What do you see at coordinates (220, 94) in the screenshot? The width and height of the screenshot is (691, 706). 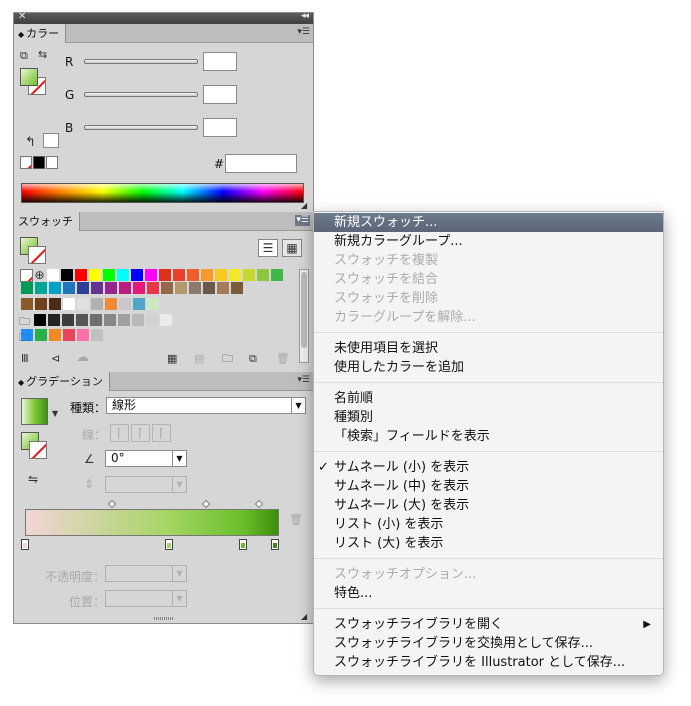 I see `channel-g-input` at bounding box center [220, 94].